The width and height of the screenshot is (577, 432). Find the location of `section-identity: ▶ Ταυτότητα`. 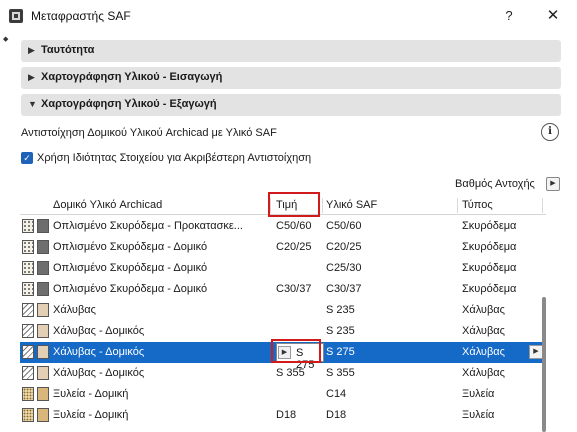

section-identity: ▶ Ταυτότητα is located at coordinates (291, 51).